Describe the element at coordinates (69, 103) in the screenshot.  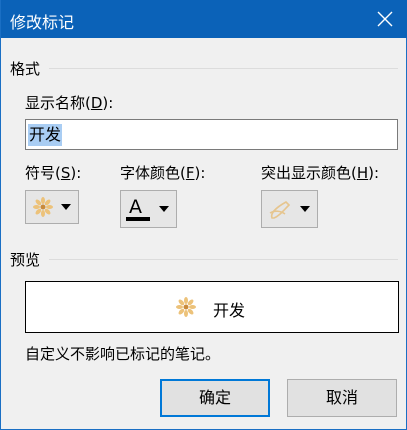
I see `display-name-label: 显示名称(D):` at that location.